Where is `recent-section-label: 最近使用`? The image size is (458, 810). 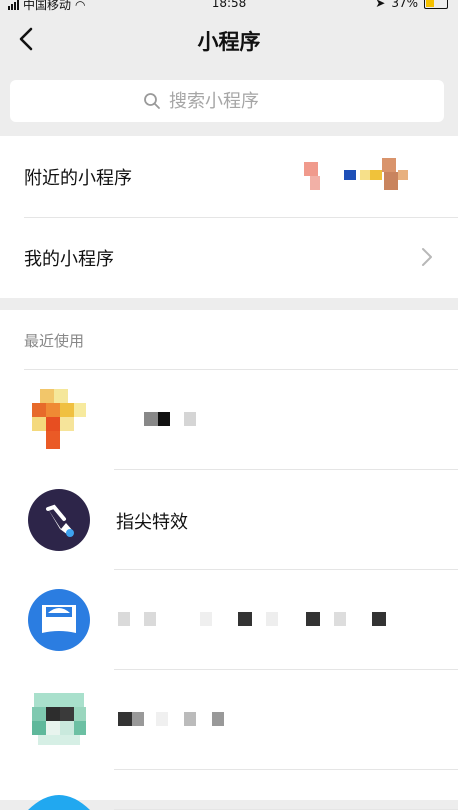 recent-section-label: 最近使用 is located at coordinates (229, 340).